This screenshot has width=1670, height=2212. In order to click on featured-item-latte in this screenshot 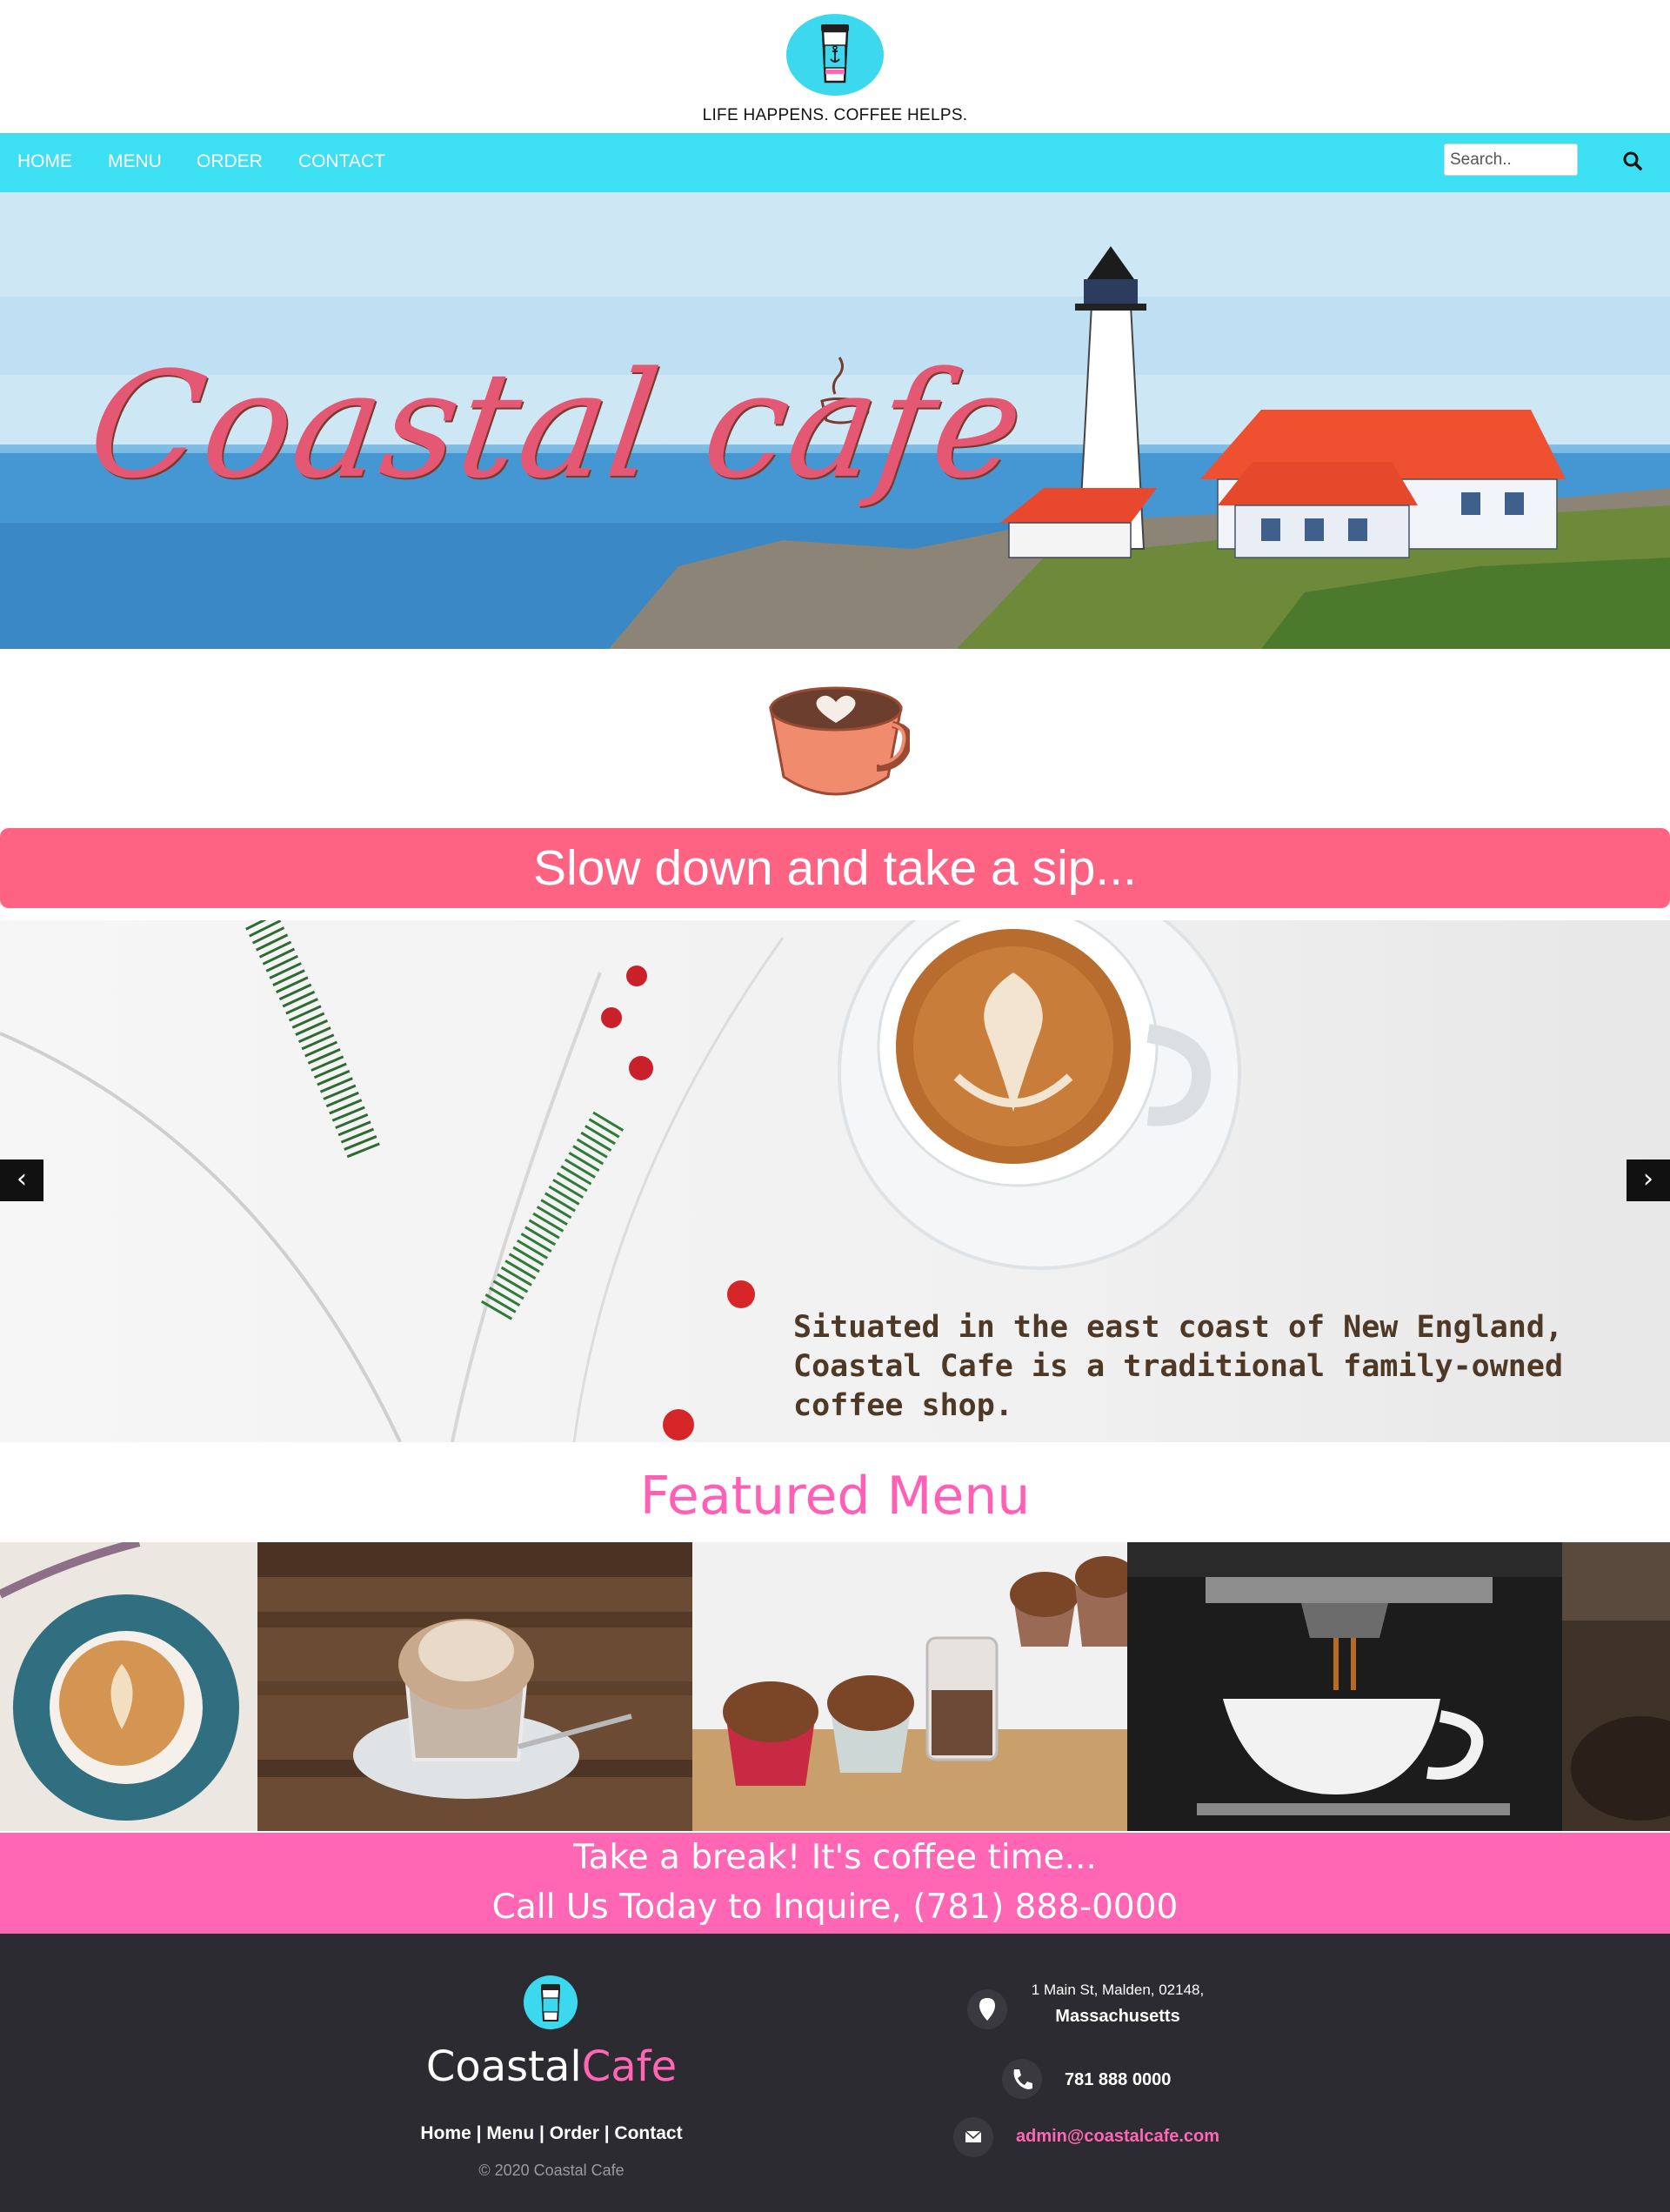, I will do `click(128, 1686)`.